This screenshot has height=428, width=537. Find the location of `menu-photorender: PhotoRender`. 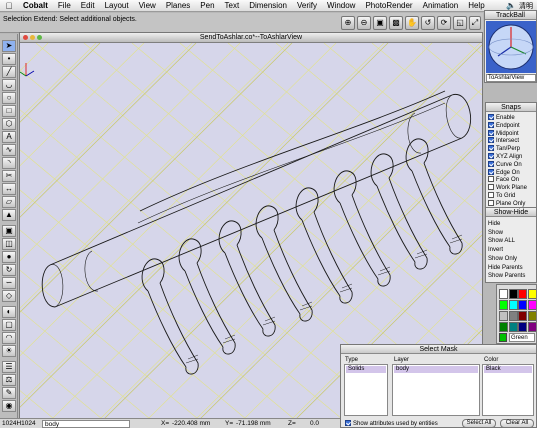

menu-photorender: PhotoRender is located at coordinates (388, 6).